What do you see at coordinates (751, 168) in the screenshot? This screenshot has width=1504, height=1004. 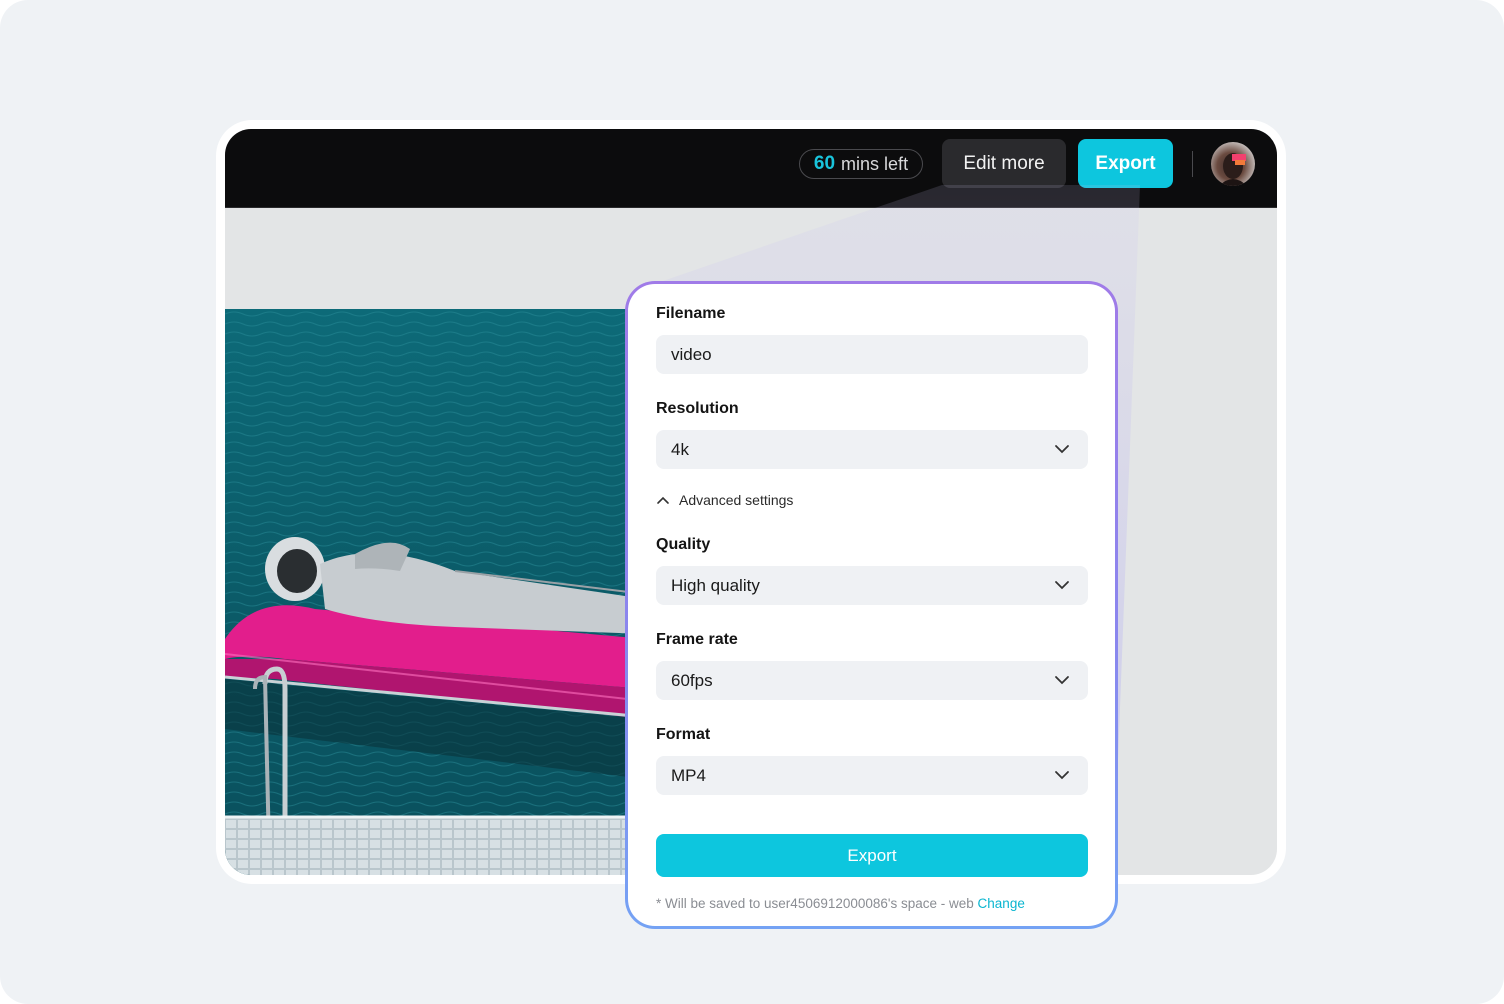 I see `top-bar: 60 mins left Edit more Export` at bounding box center [751, 168].